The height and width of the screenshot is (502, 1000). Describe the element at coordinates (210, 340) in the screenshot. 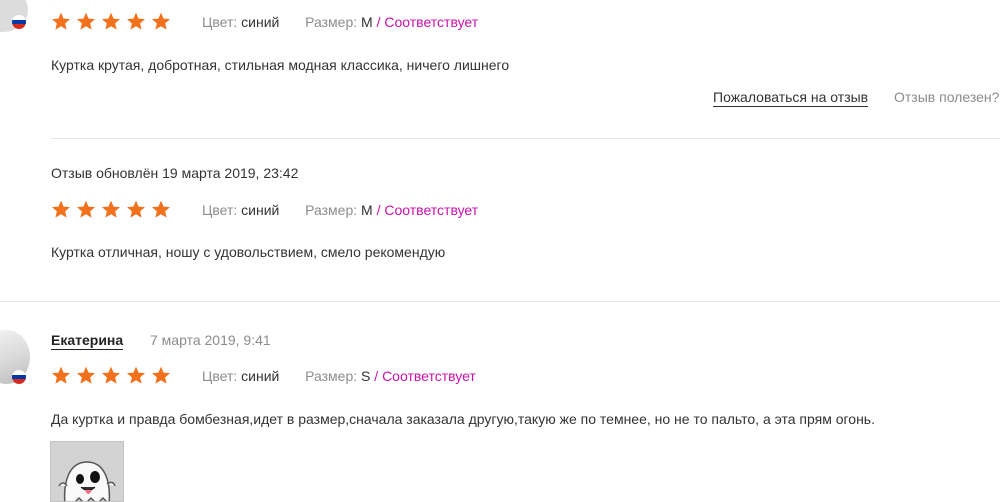

I see `review-date: 7 марта 2019, 9:41` at that location.